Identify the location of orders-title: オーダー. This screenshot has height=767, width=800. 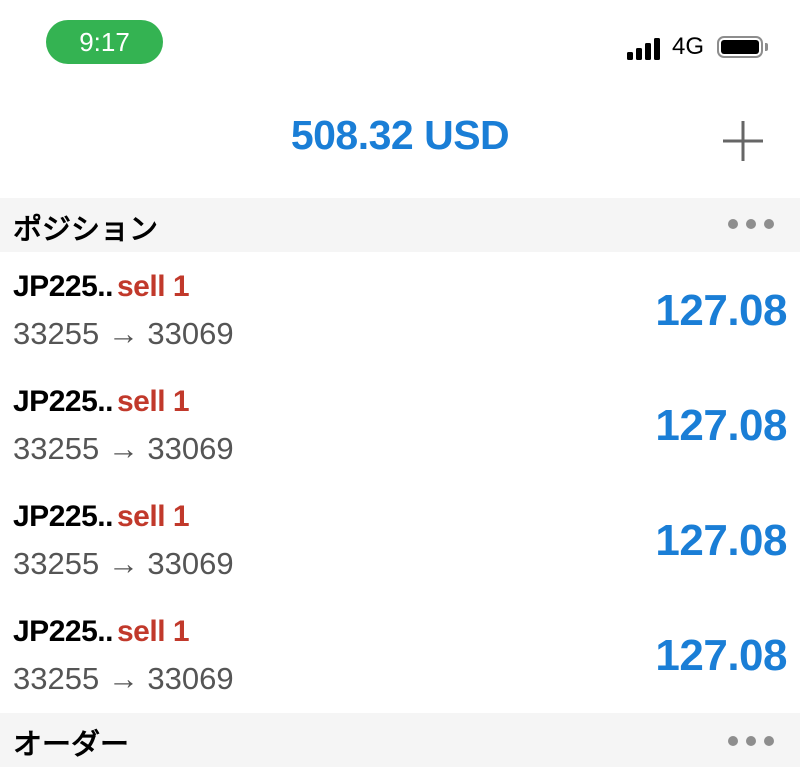
(71, 744).